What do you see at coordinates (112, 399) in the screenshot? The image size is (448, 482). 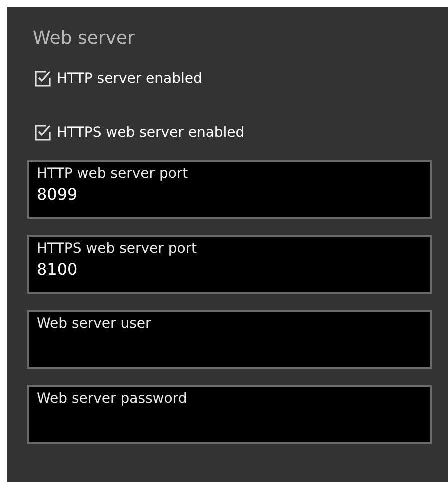 I see `field-label: Web server password` at bounding box center [112, 399].